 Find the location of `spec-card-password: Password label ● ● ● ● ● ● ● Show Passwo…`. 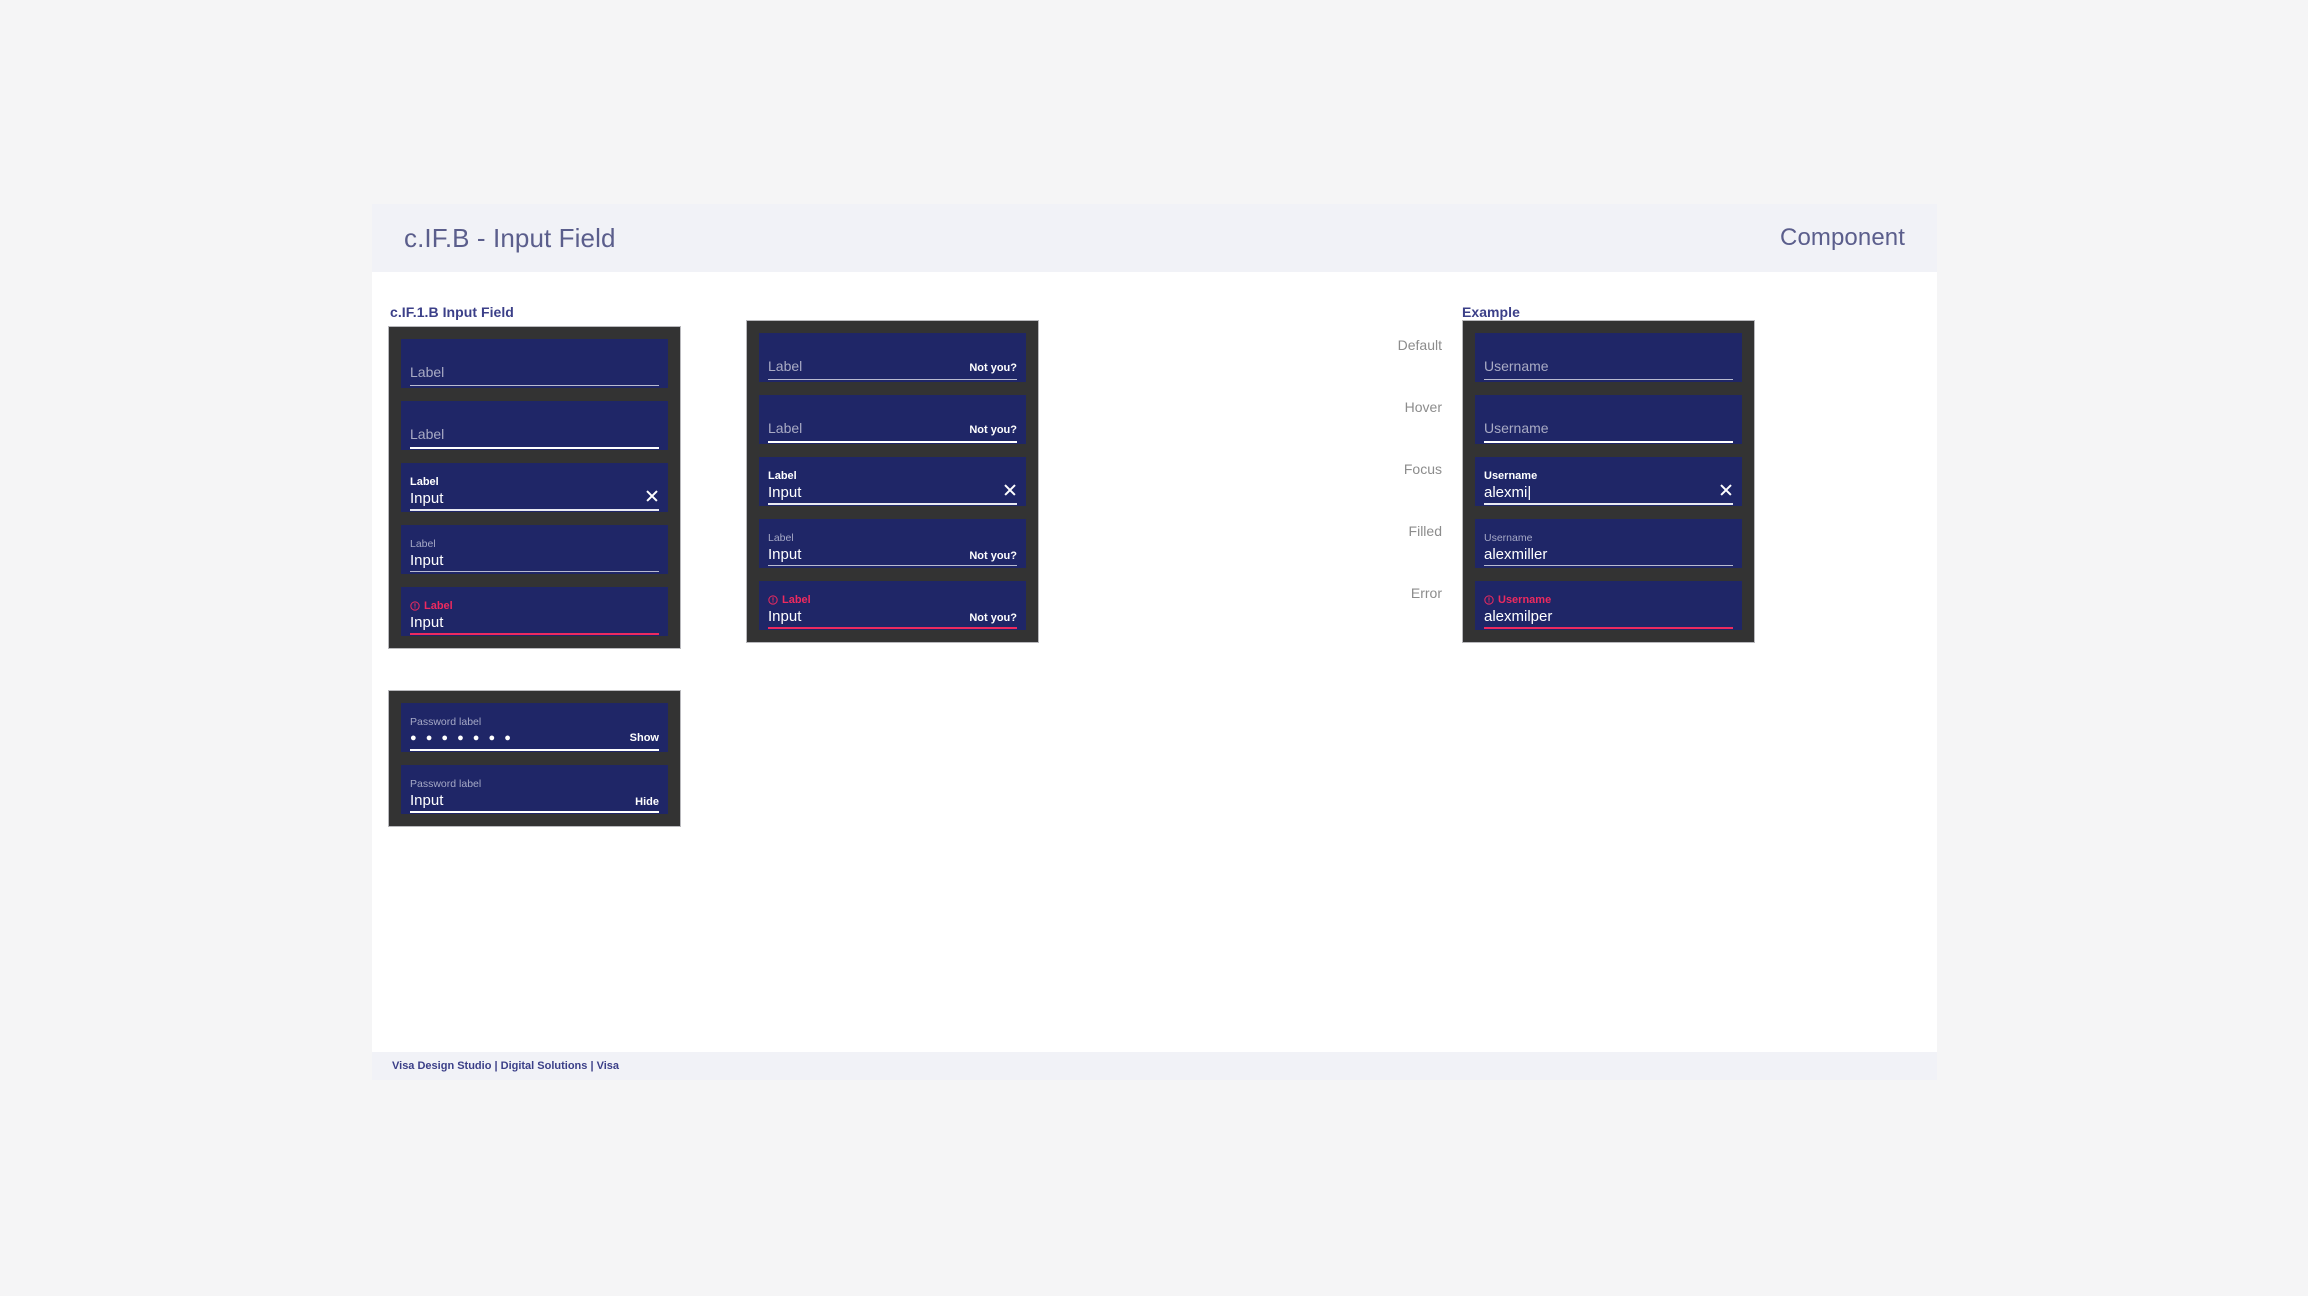

spec-card-password: Password label ● ● ● ● ● ● ● Show Passwo… is located at coordinates (534, 758).